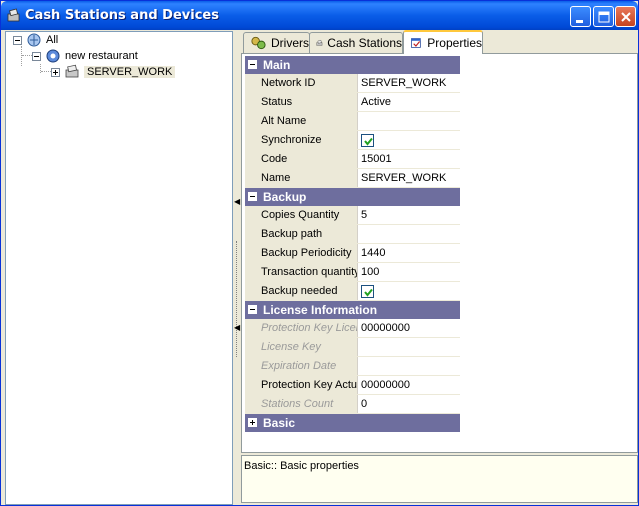 The height and width of the screenshot is (506, 639). I want to click on close-icon, so click(626, 17).